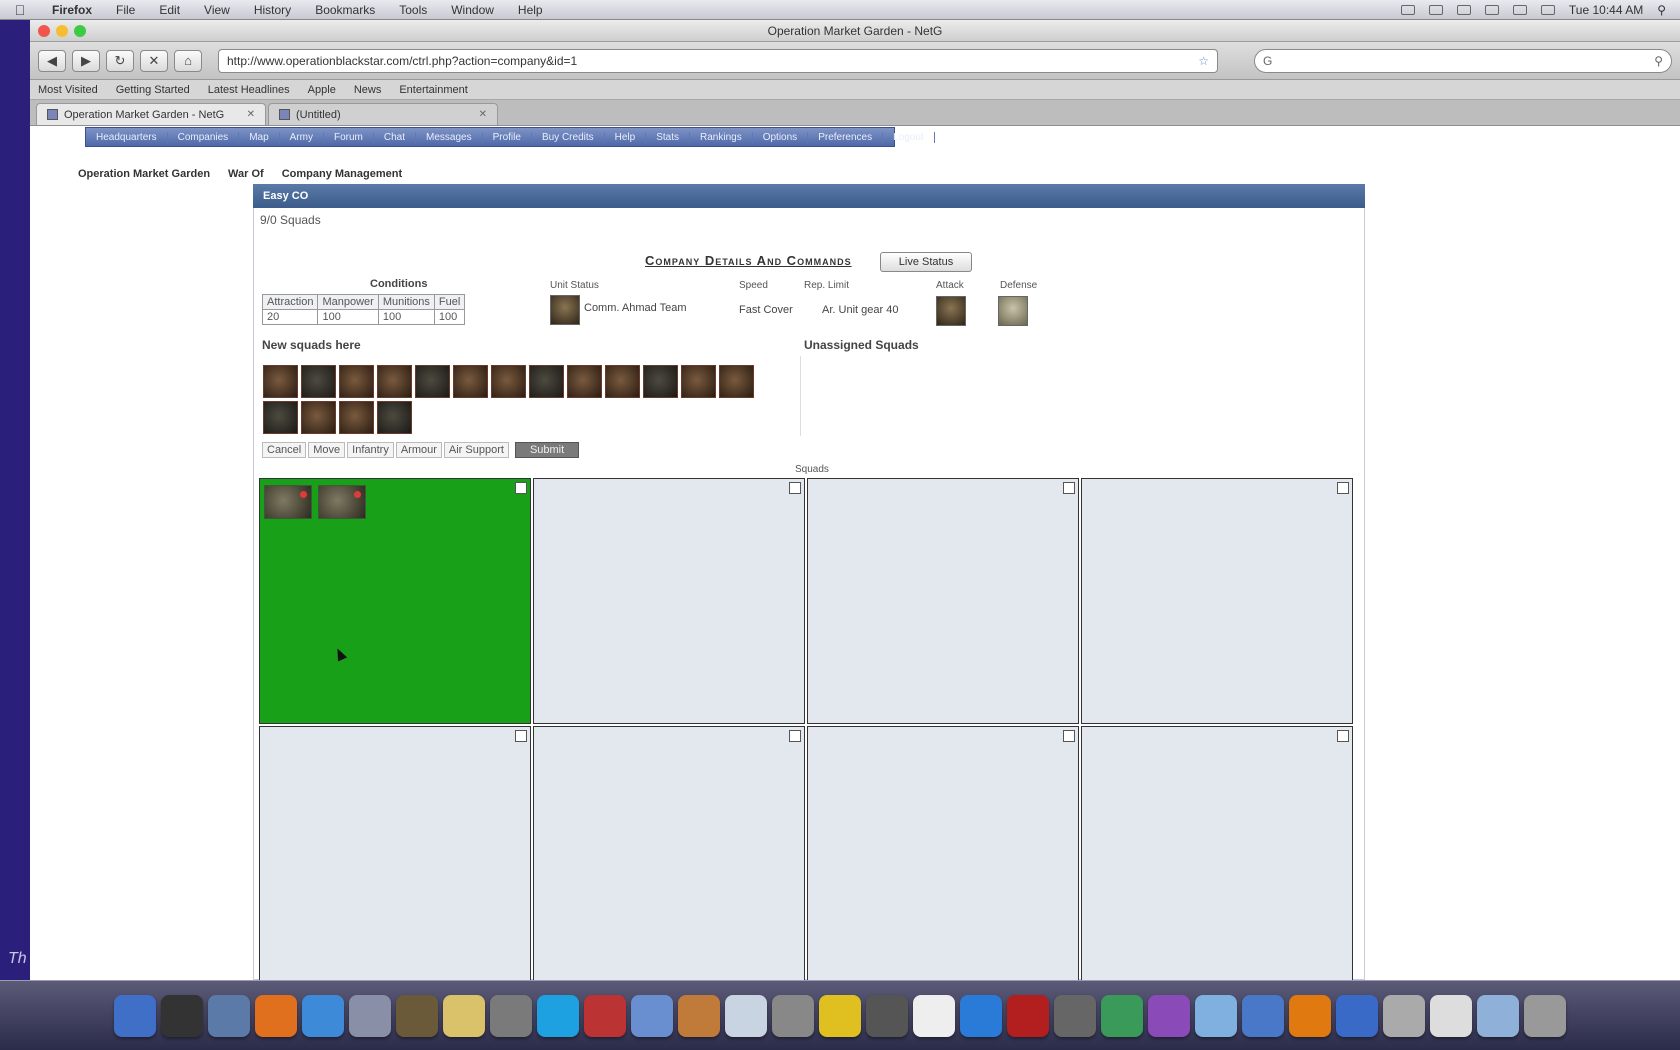 Image resolution: width=1680 pixels, height=1050 pixels. Describe the element at coordinates (86, 60) in the screenshot. I see `forward-icon: ▶` at that location.